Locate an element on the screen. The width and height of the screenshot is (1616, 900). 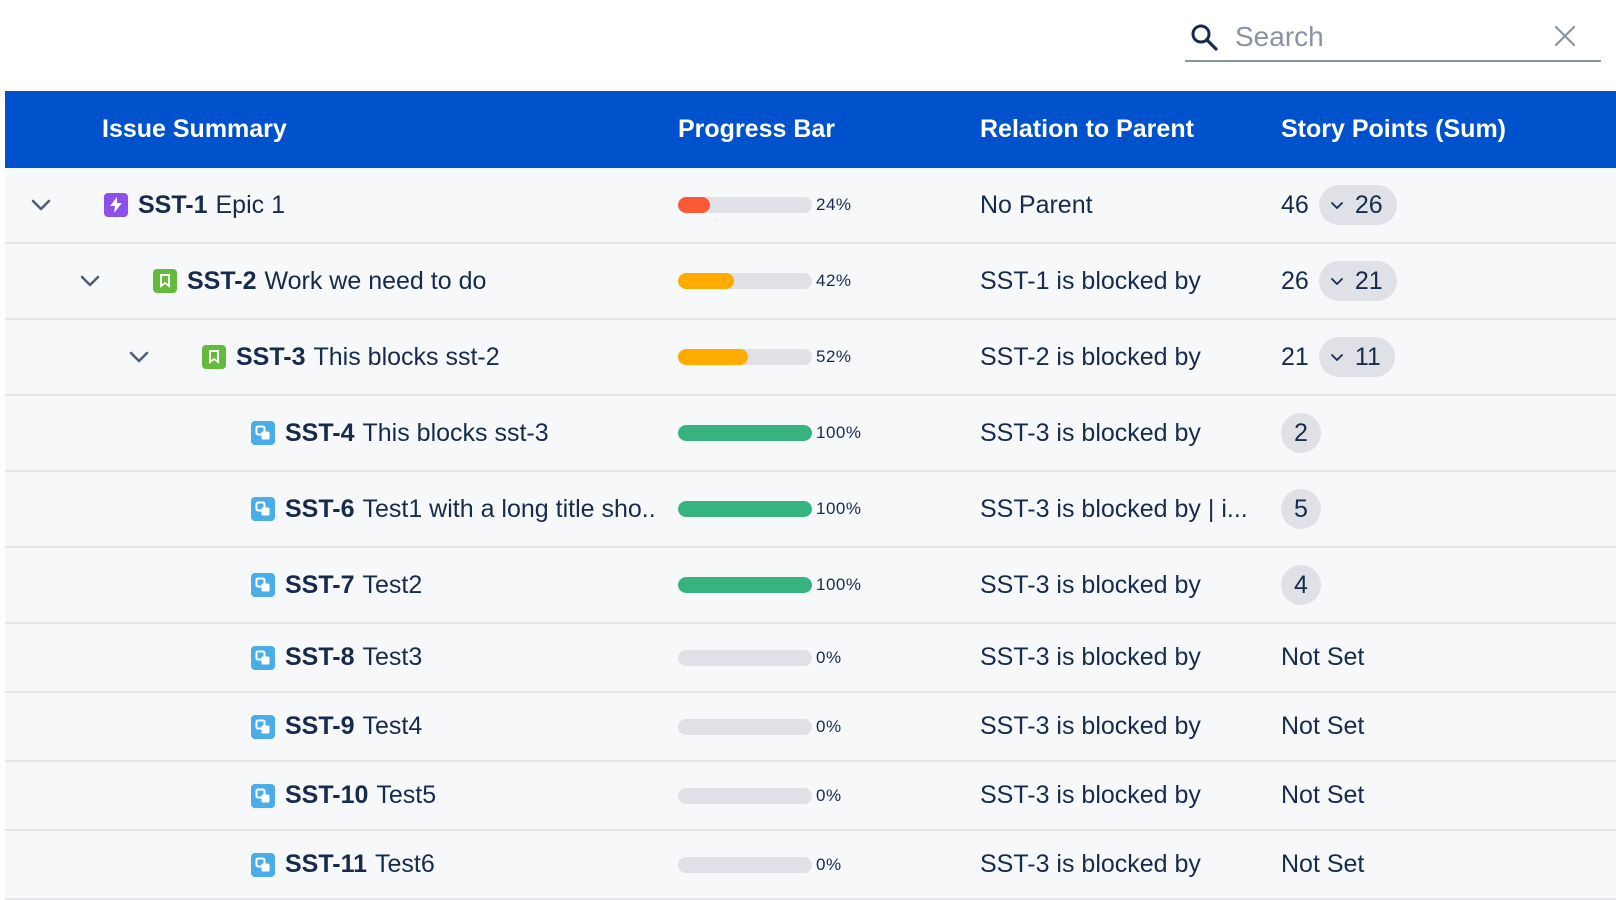
issue-key-link: SST-1 is located at coordinates (172, 205).